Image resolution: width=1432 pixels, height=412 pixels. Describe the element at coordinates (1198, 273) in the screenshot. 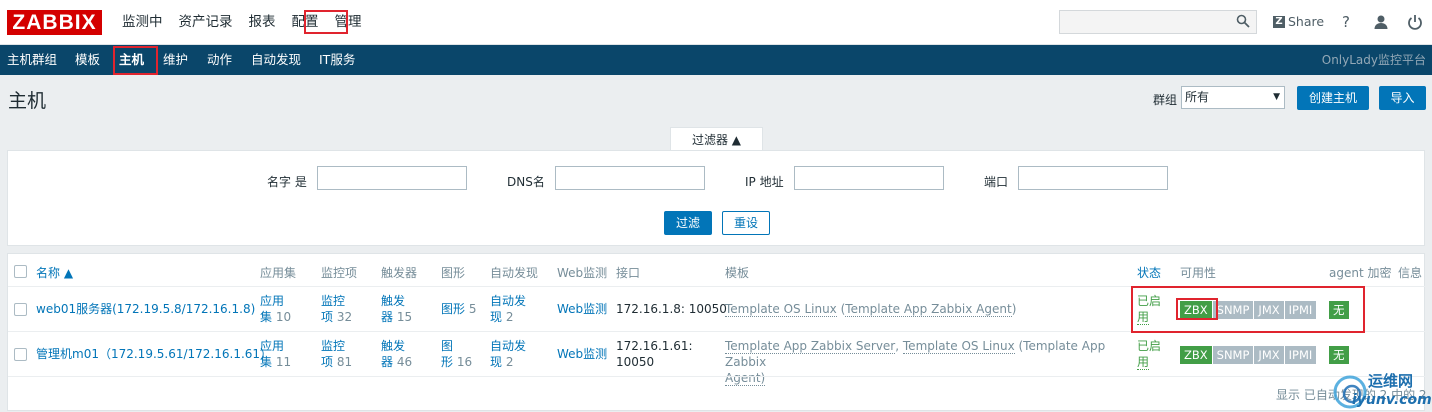

I see `col-availability: 可用性` at that location.